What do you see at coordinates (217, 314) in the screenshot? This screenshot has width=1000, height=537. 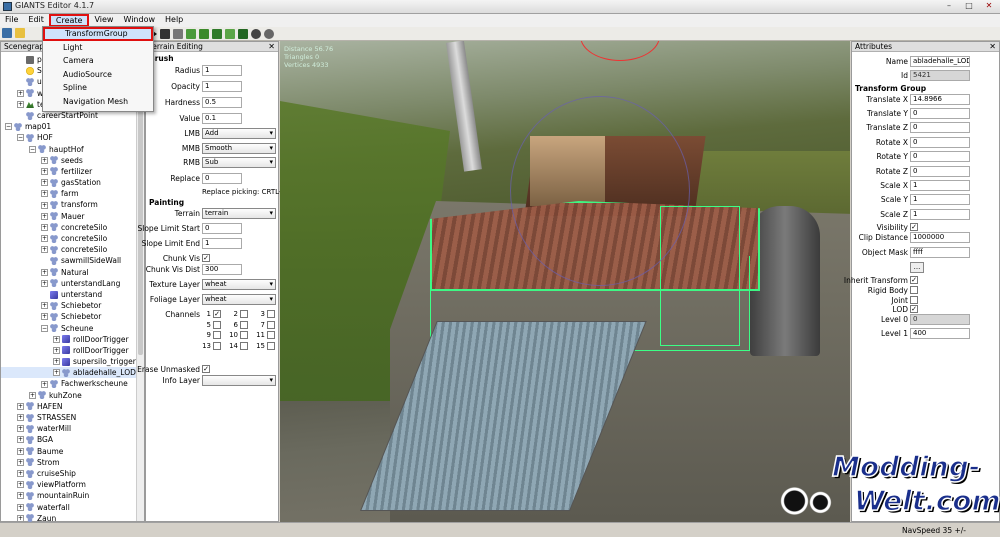 I see `channel-checkbox: ✓` at bounding box center [217, 314].